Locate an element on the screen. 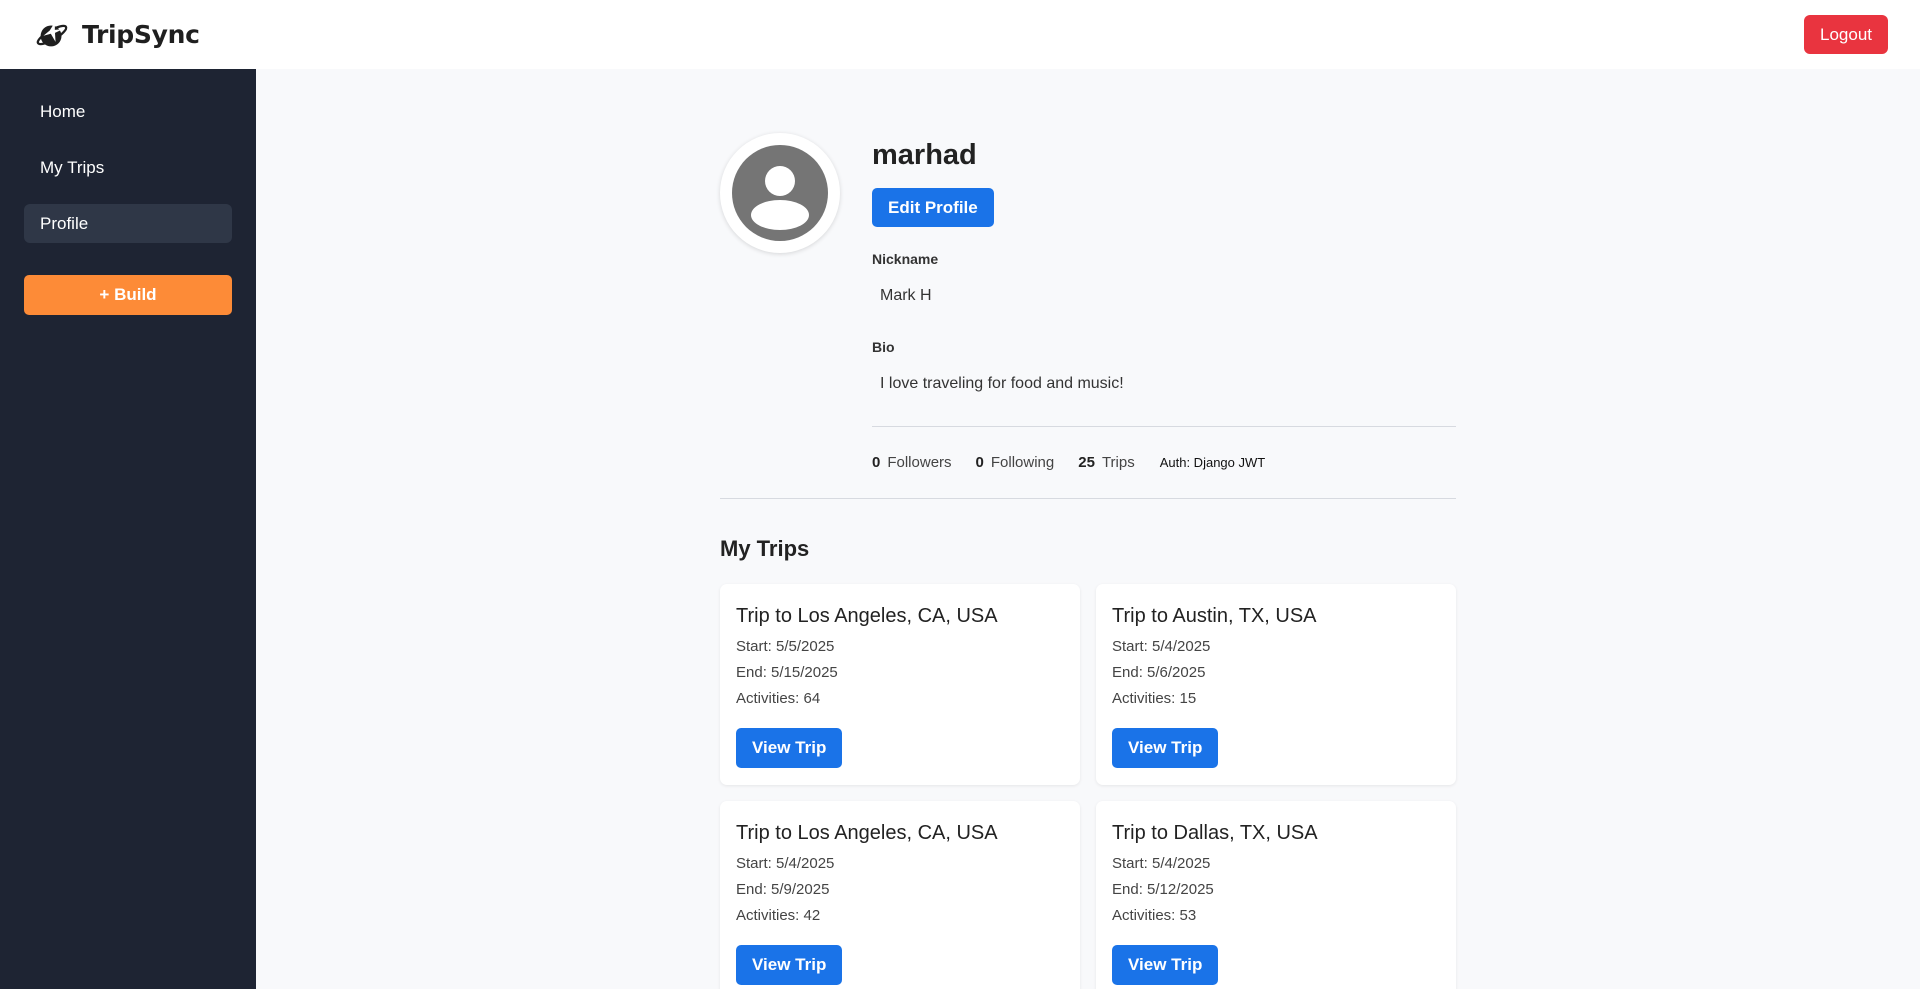  trip-activities: Activities: 15 is located at coordinates (1154, 698).